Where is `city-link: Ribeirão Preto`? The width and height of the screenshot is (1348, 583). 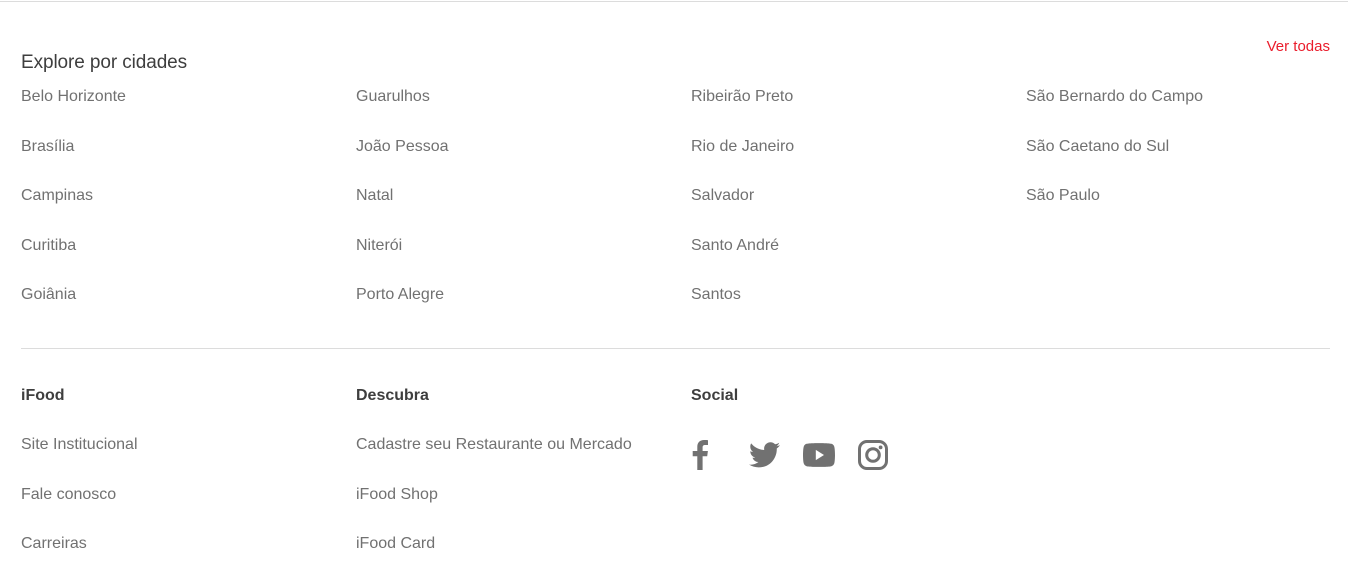 city-link: Ribeirão Preto is located at coordinates (858, 111).